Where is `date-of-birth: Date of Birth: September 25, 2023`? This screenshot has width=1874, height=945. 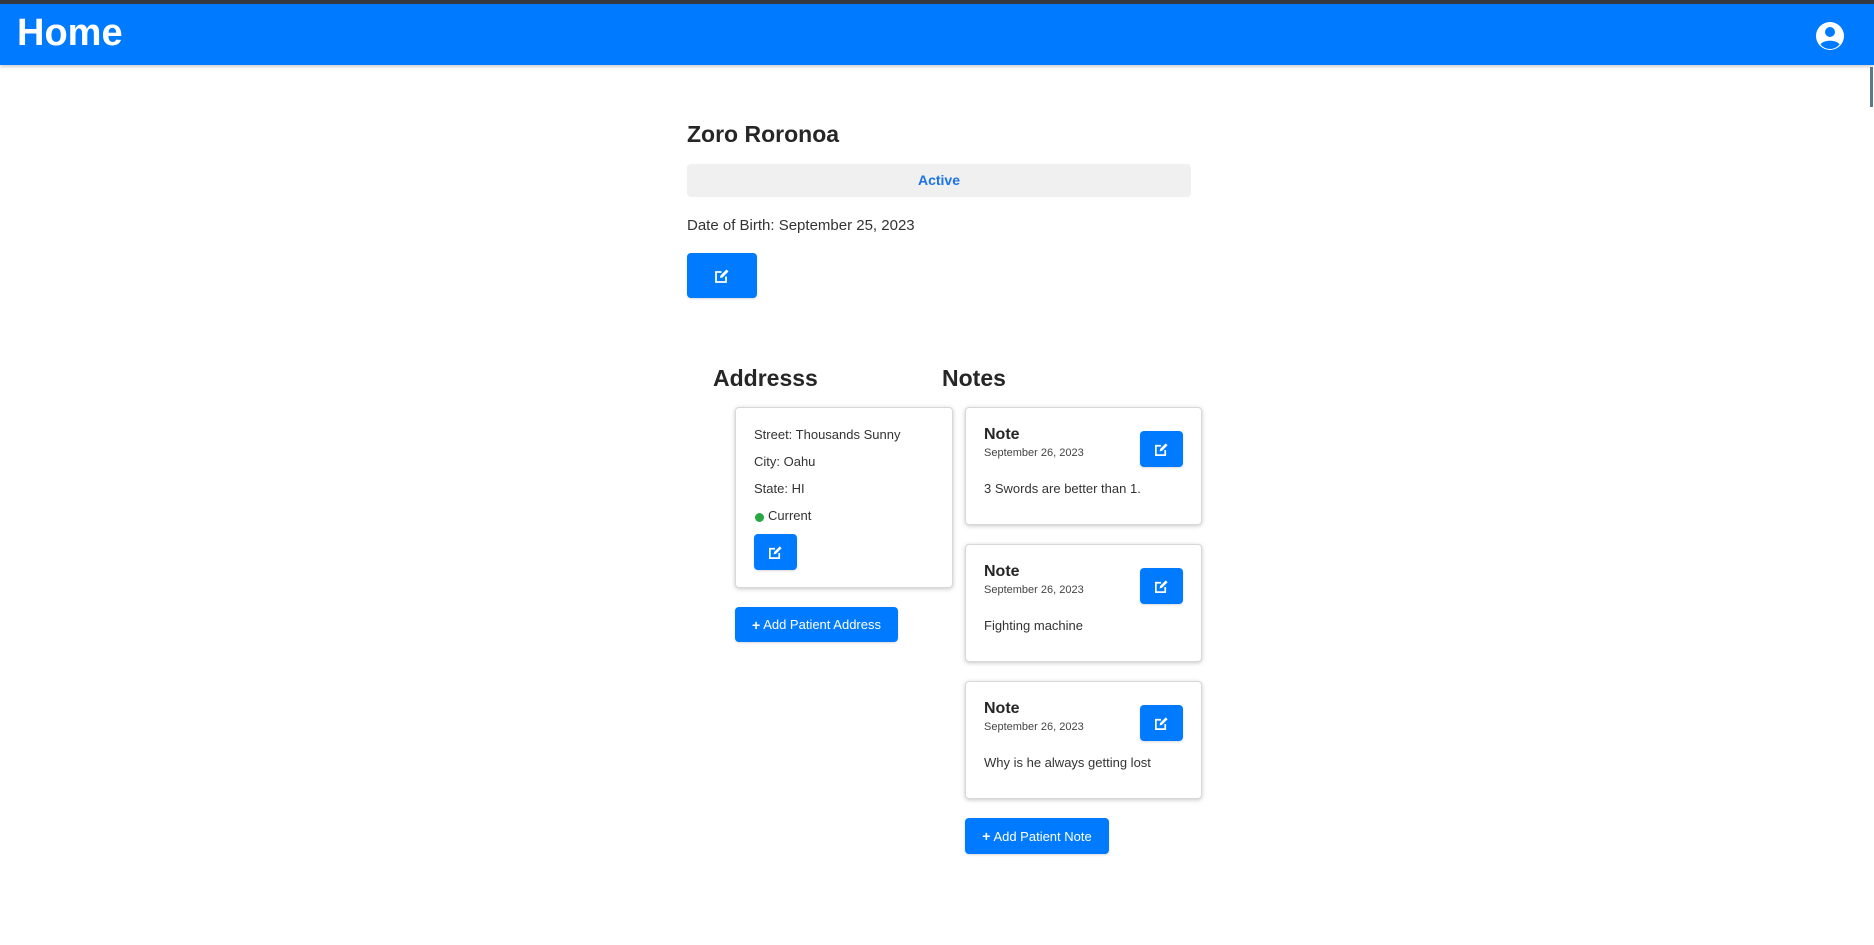 date-of-birth: Date of Birth: September 25, 2023 is located at coordinates (801, 225).